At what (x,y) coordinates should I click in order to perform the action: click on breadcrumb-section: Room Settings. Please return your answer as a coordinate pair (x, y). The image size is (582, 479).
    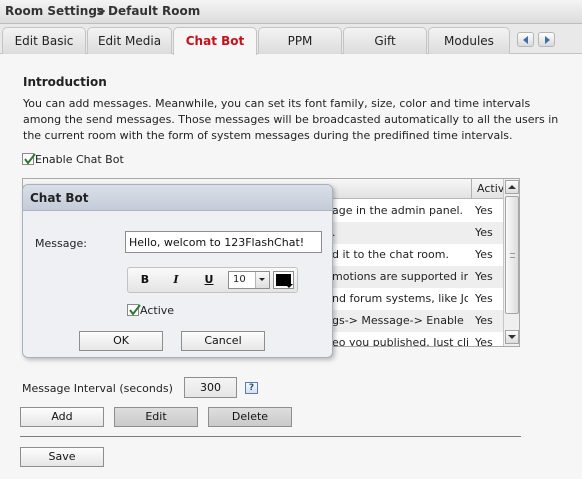
    Looking at the image, I should click on (55, 11).